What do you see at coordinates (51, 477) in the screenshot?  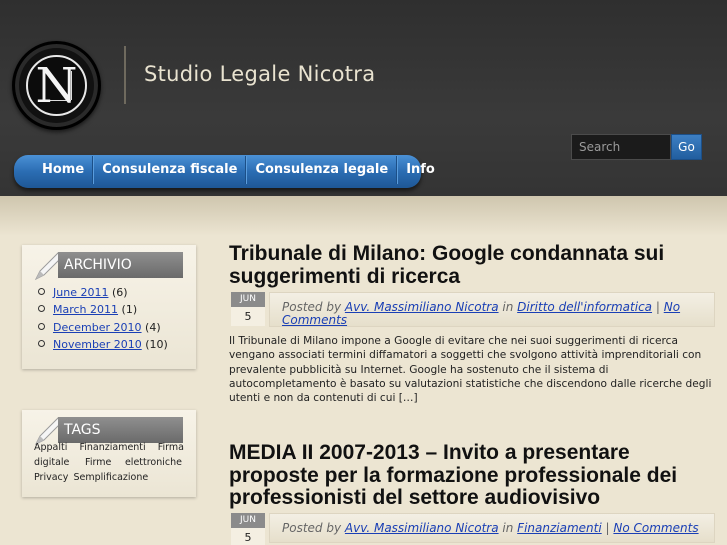 I see `tag-link: Privacy` at bounding box center [51, 477].